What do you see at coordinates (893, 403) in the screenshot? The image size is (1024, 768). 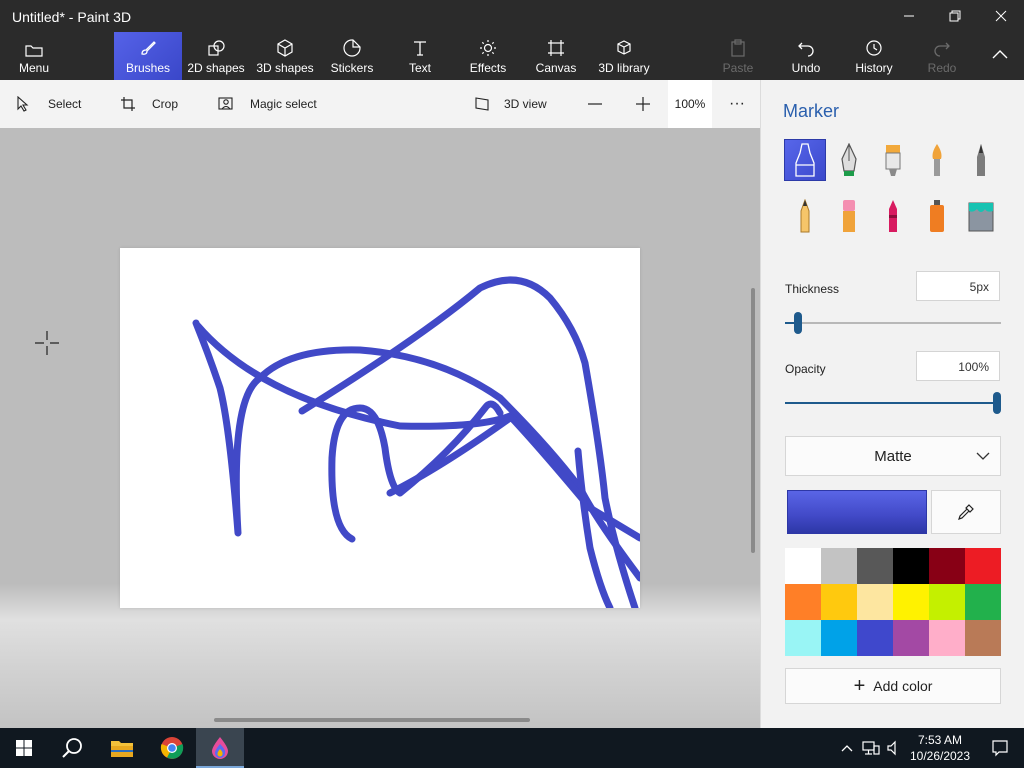 I see `opacity-slider-fill` at bounding box center [893, 403].